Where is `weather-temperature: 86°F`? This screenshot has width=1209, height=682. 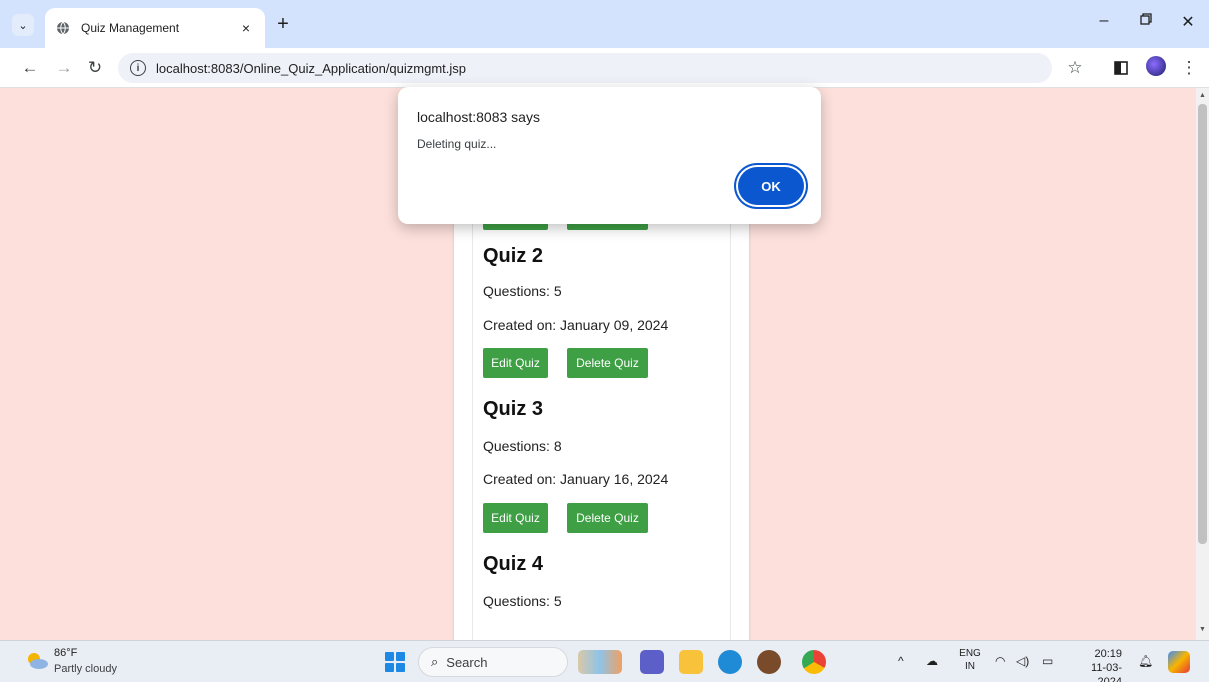
weather-temperature: 86°F is located at coordinates (66, 653).